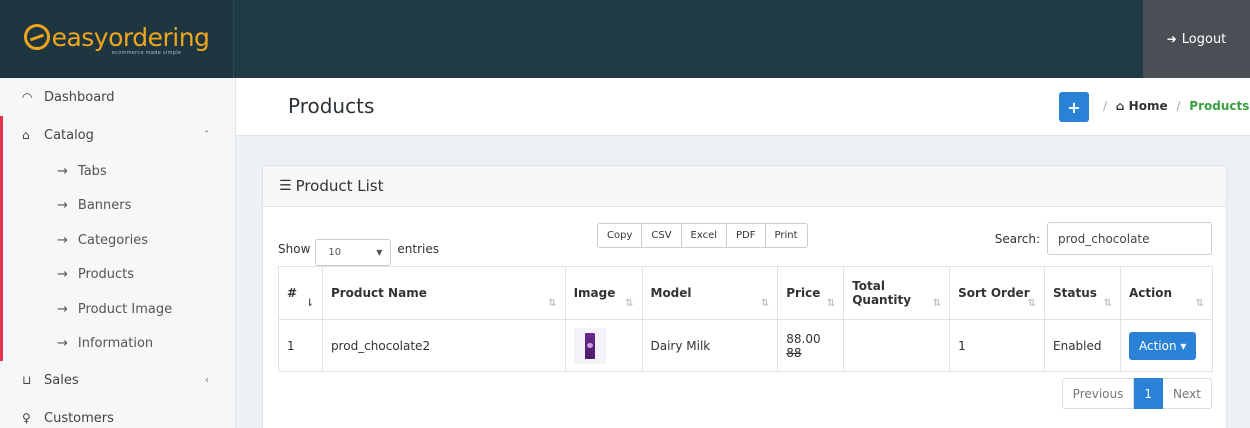 The height and width of the screenshot is (428, 1250). I want to click on breadcrumb: / ⌂ Home / Products, so click(1176, 106).